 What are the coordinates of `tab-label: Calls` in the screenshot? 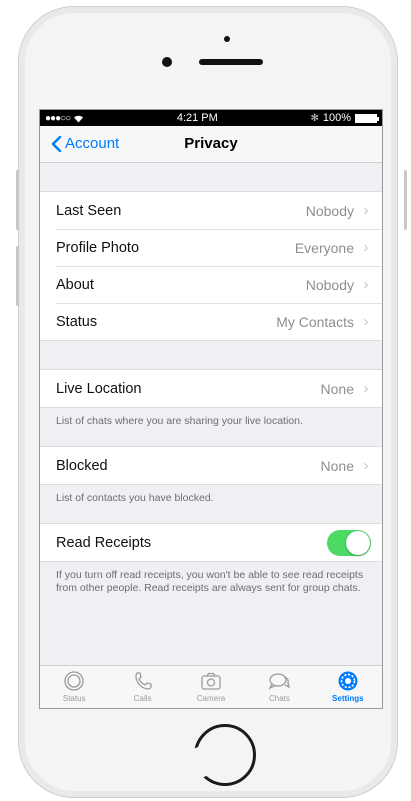 It's located at (142, 698).